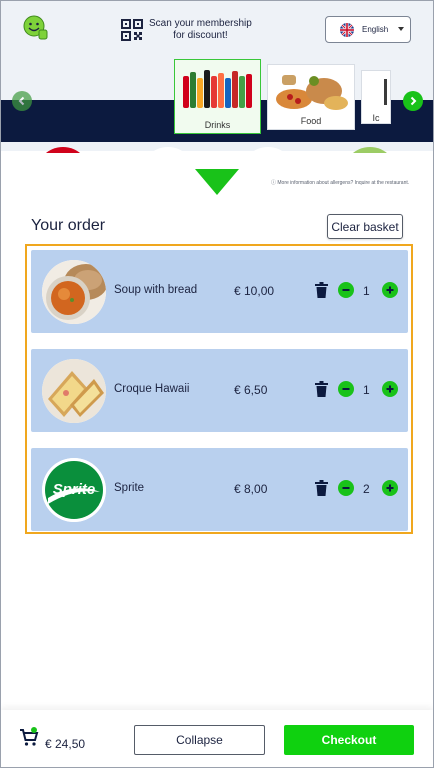  Describe the element at coordinates (74, 292) in the screenshot. I see `soup-image` at that location.